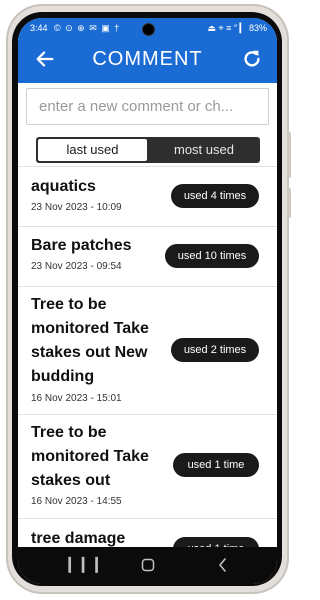 The height and width of the screenshot is (600, 320). Describe the element at coordinates (76, 501) in the screenshot. I see `comment-date: 16 Nov 2023 - 14:55` at that location.